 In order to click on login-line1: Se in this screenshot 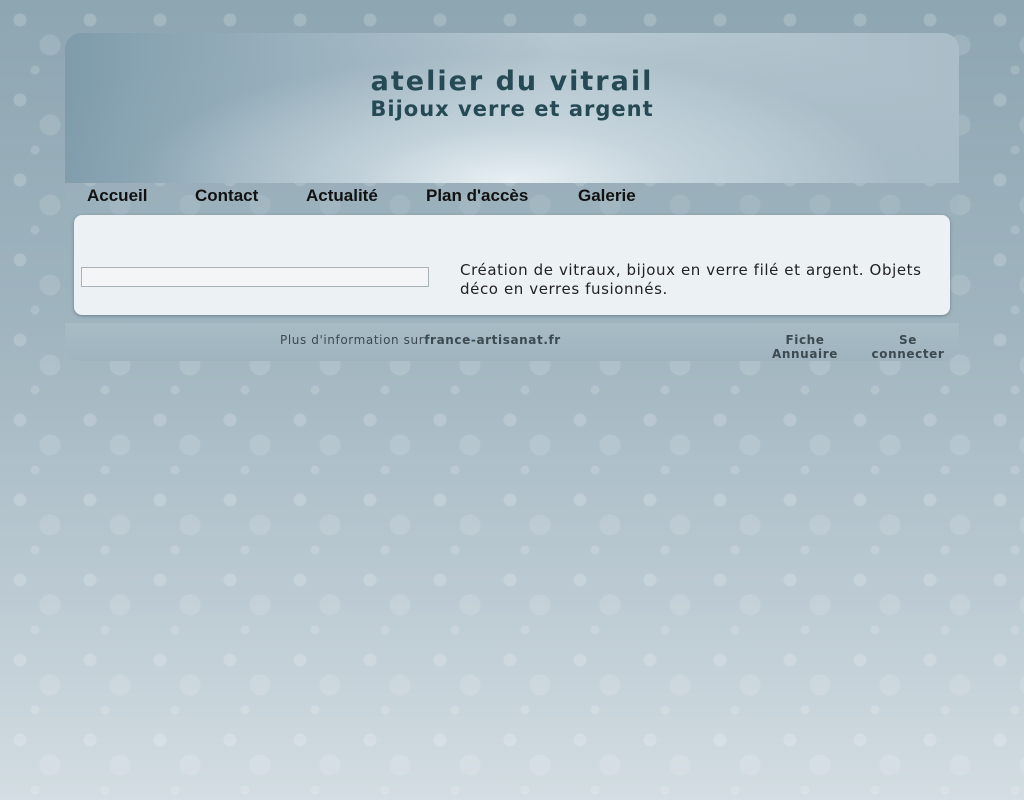, I will do `click(908, 340)`.